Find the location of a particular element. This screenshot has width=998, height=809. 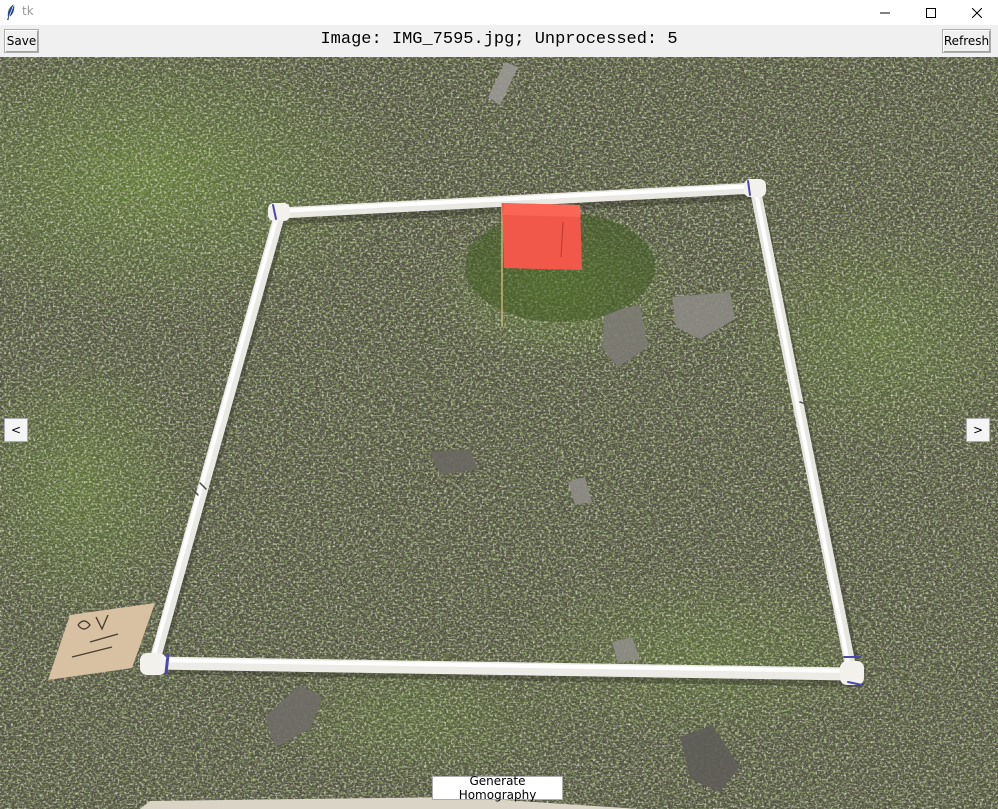

minimize-button is located at coordinates (885, 12).